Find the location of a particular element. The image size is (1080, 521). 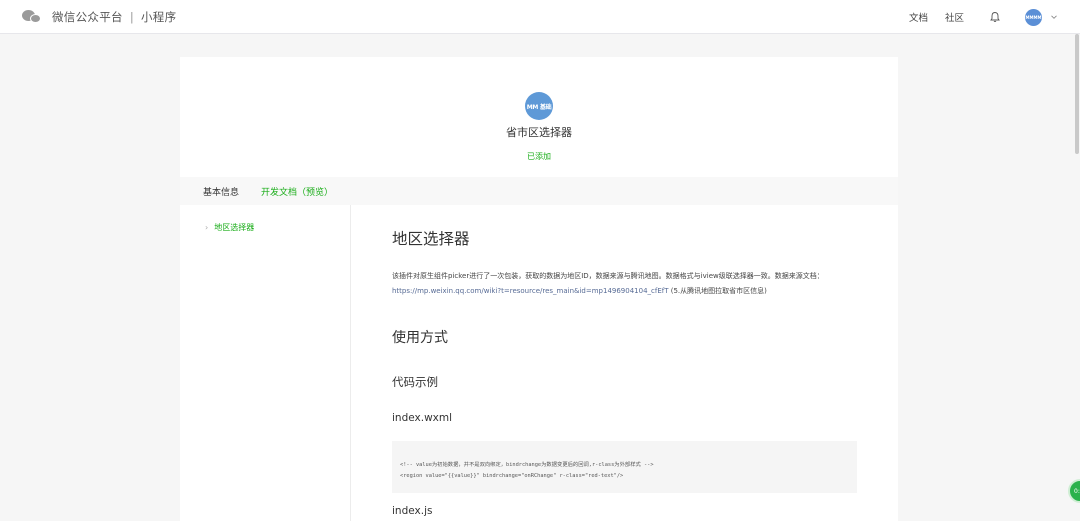

doc-sidebar: › 地区选择器 is located at coordinates (265, 363).